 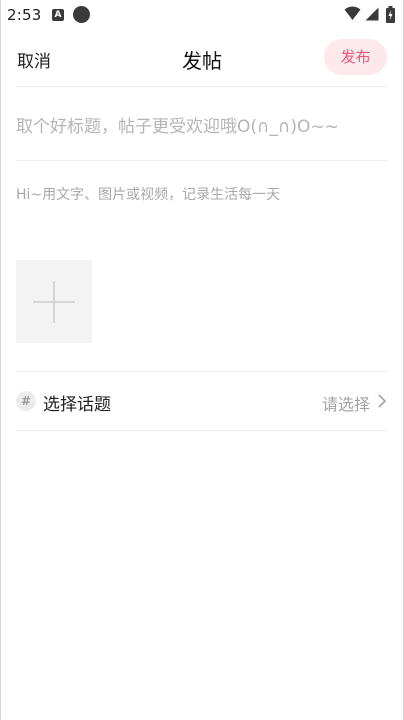 I want to click on topic-value-placeholder: 请选择, so click(x=345, y=404).